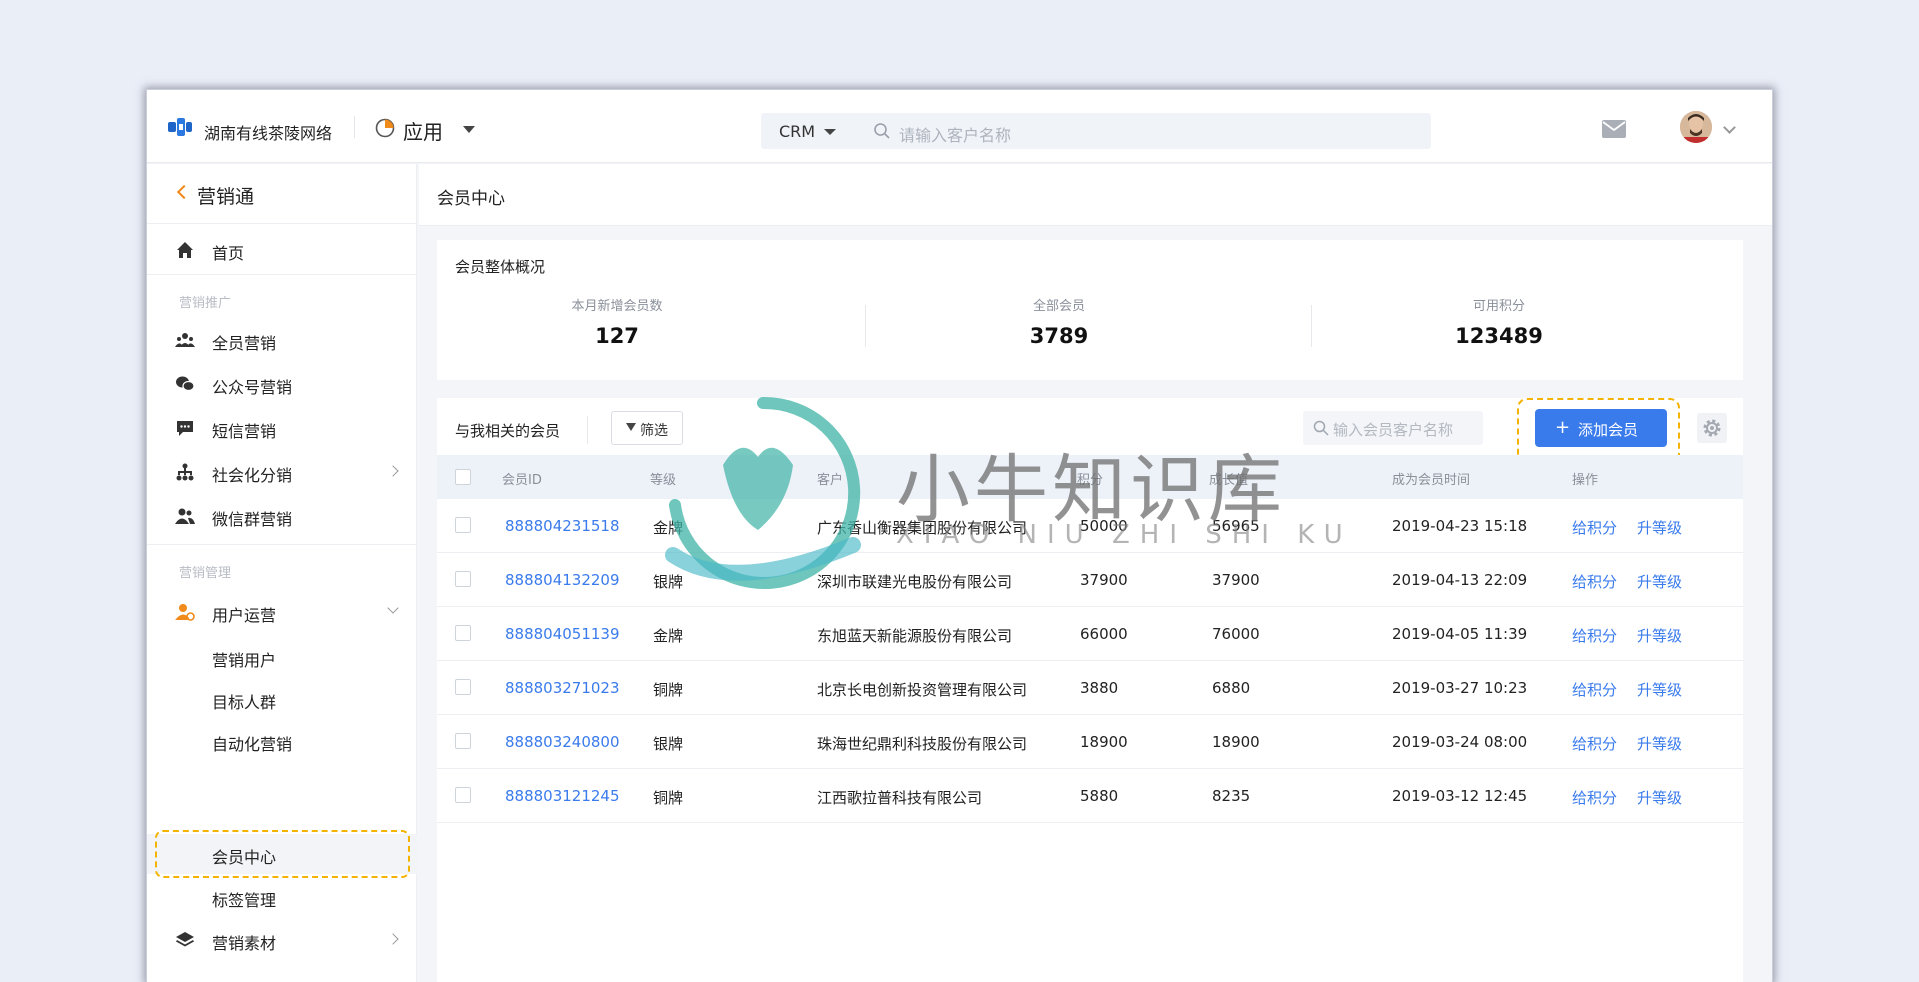  I want to click on layers-icon, so click(185, 939).